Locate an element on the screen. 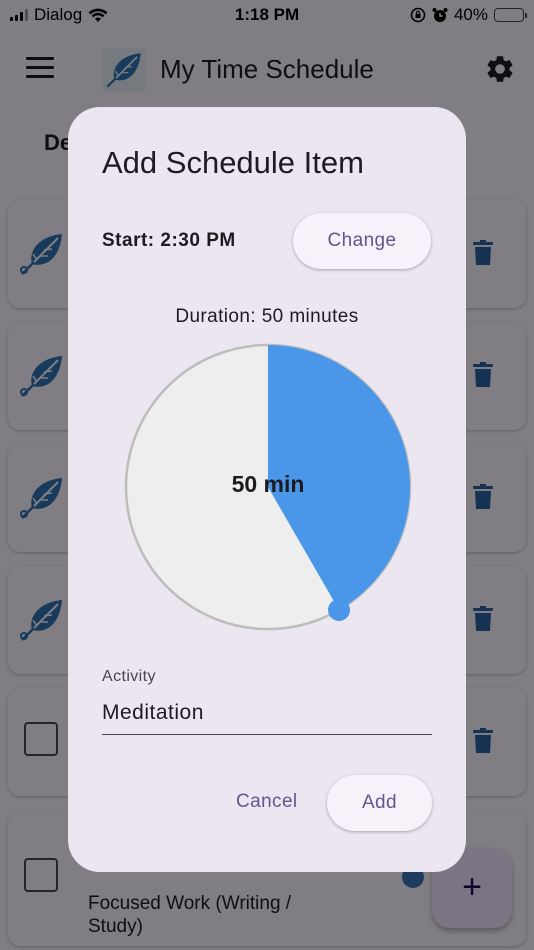 The height and width of the screenshot is (950, 534). add-button: Add is located at coordinates (379, 803).